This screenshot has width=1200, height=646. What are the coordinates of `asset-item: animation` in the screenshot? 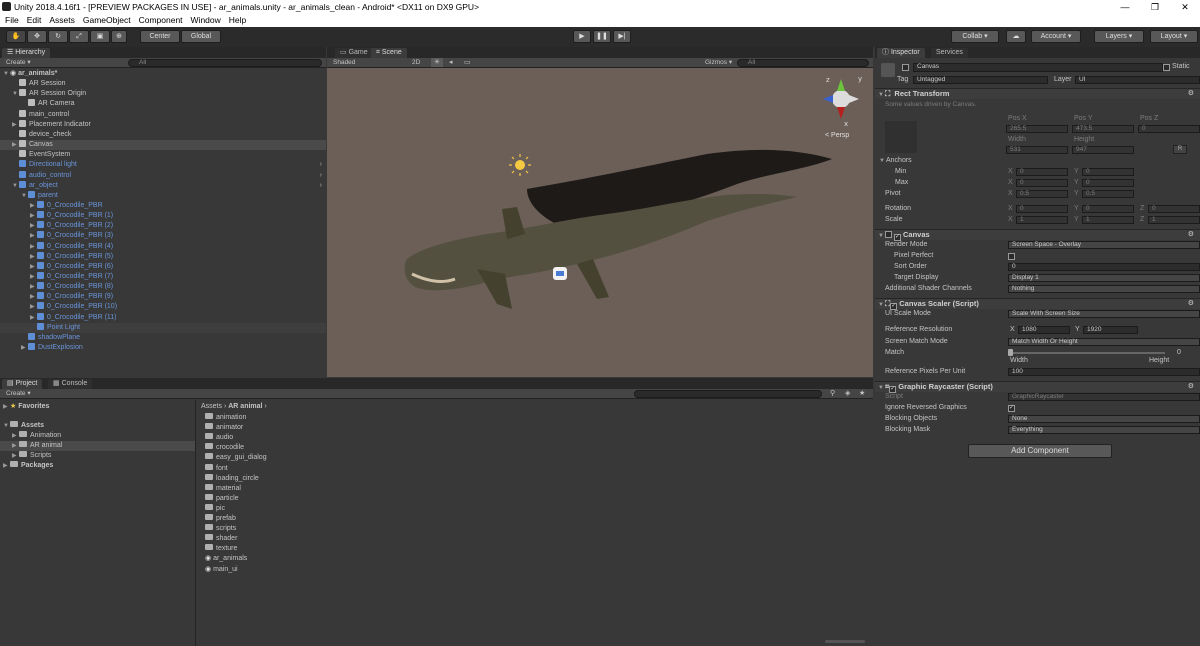 It's located at (539, 418).